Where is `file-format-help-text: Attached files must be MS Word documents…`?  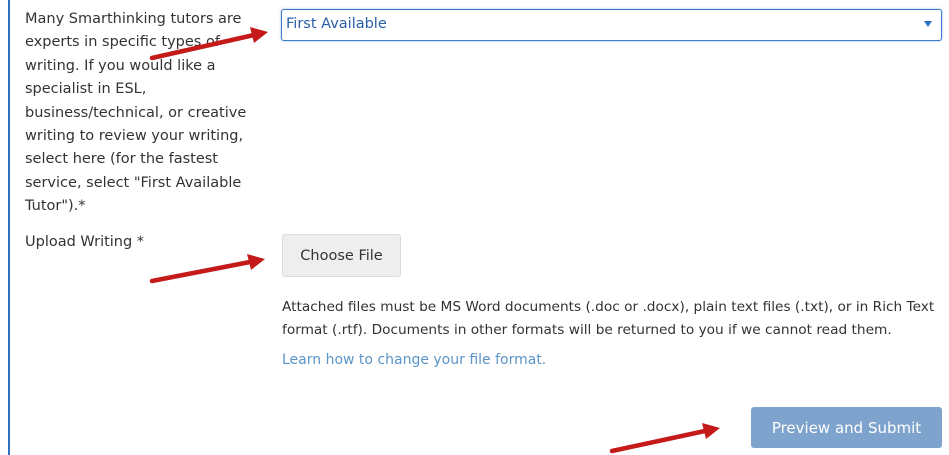
file-format-help-text: Attached files must be MS Word documents… is located at coordinates (608, 318).